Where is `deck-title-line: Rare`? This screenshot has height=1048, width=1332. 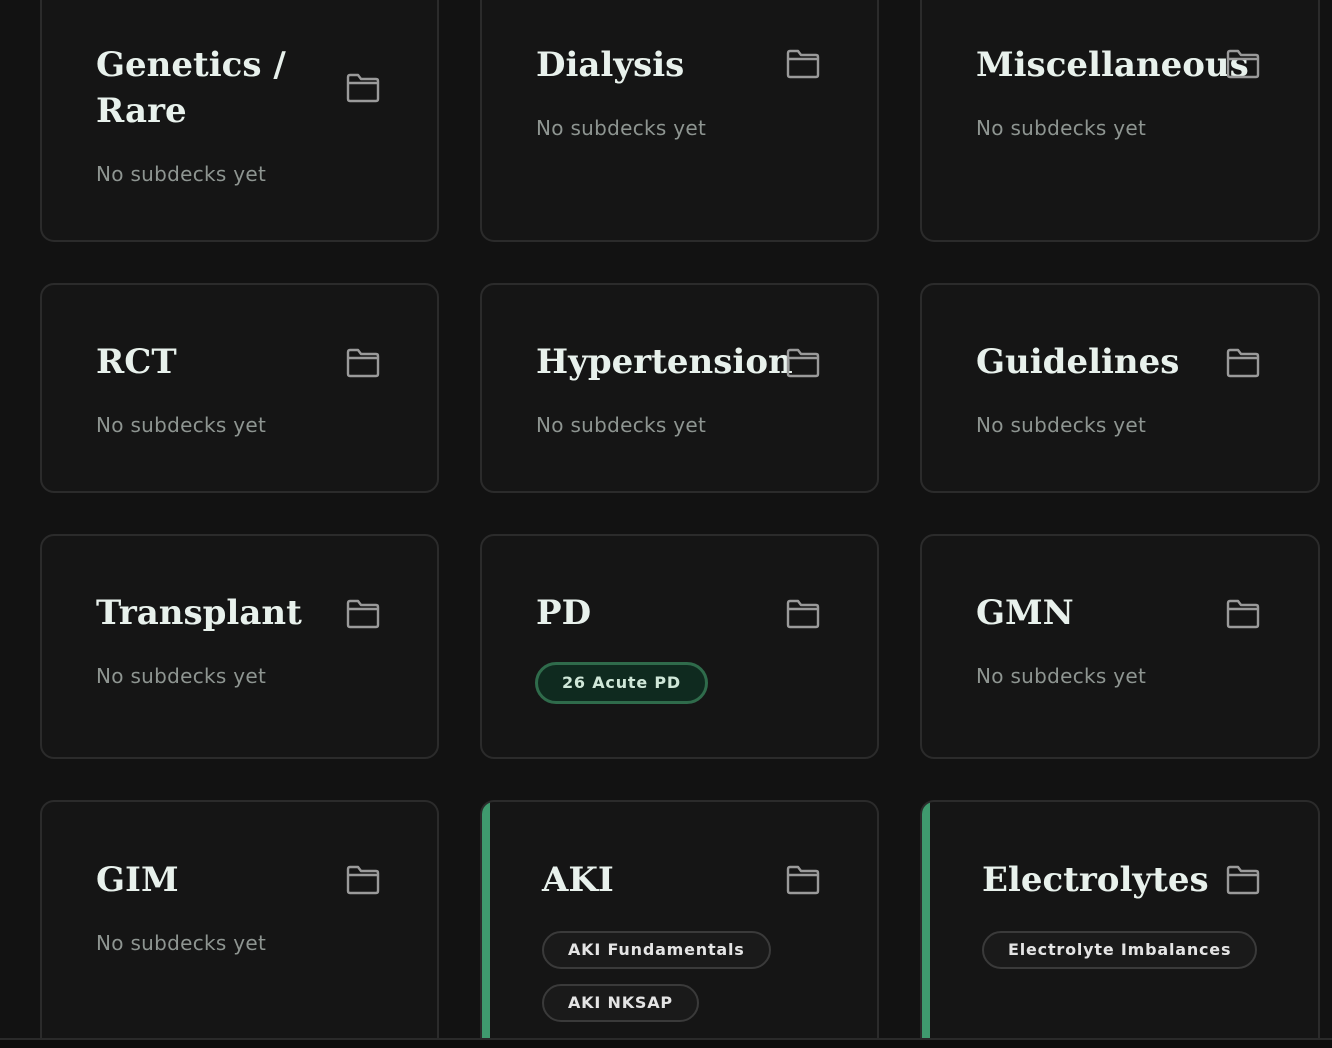
deck-title-line: Rare is located at coordinates (141, 111).